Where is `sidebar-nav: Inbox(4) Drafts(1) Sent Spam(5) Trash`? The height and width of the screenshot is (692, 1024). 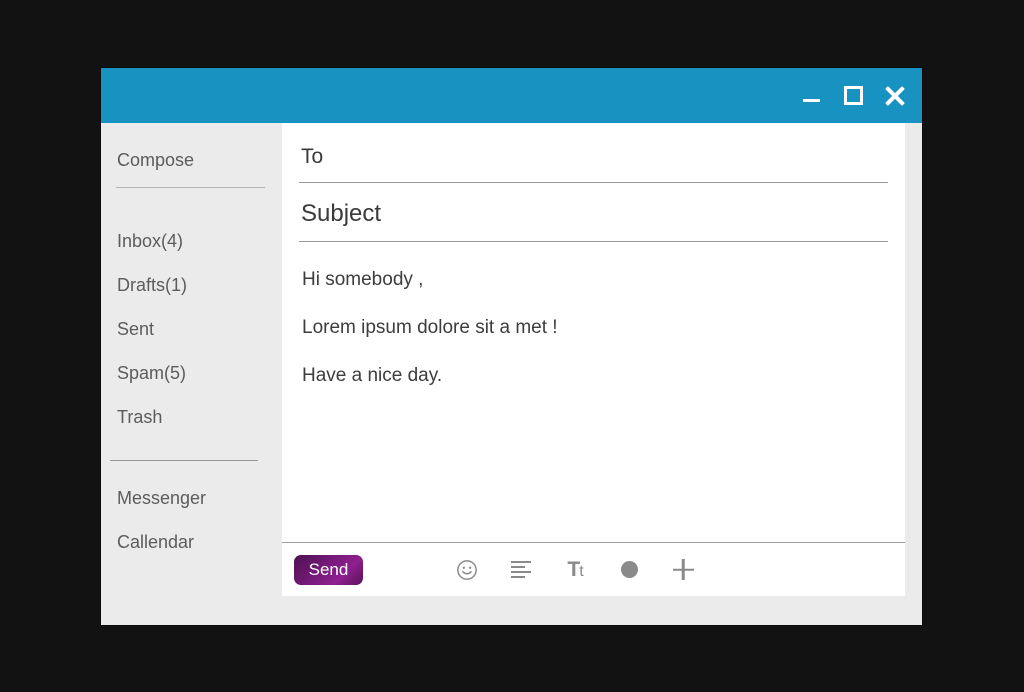 sidebar-nav: Inbox(4) Drafts(1) Sent Spam(5) Trash is located at coordinates (191, 329).